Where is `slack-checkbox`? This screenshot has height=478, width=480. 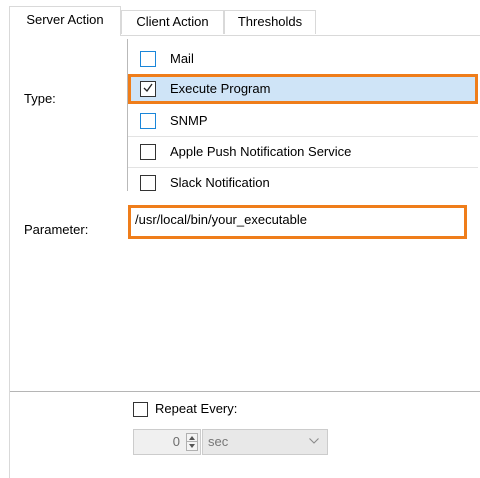 slack-checkbox is located at coordinates (148, 183).